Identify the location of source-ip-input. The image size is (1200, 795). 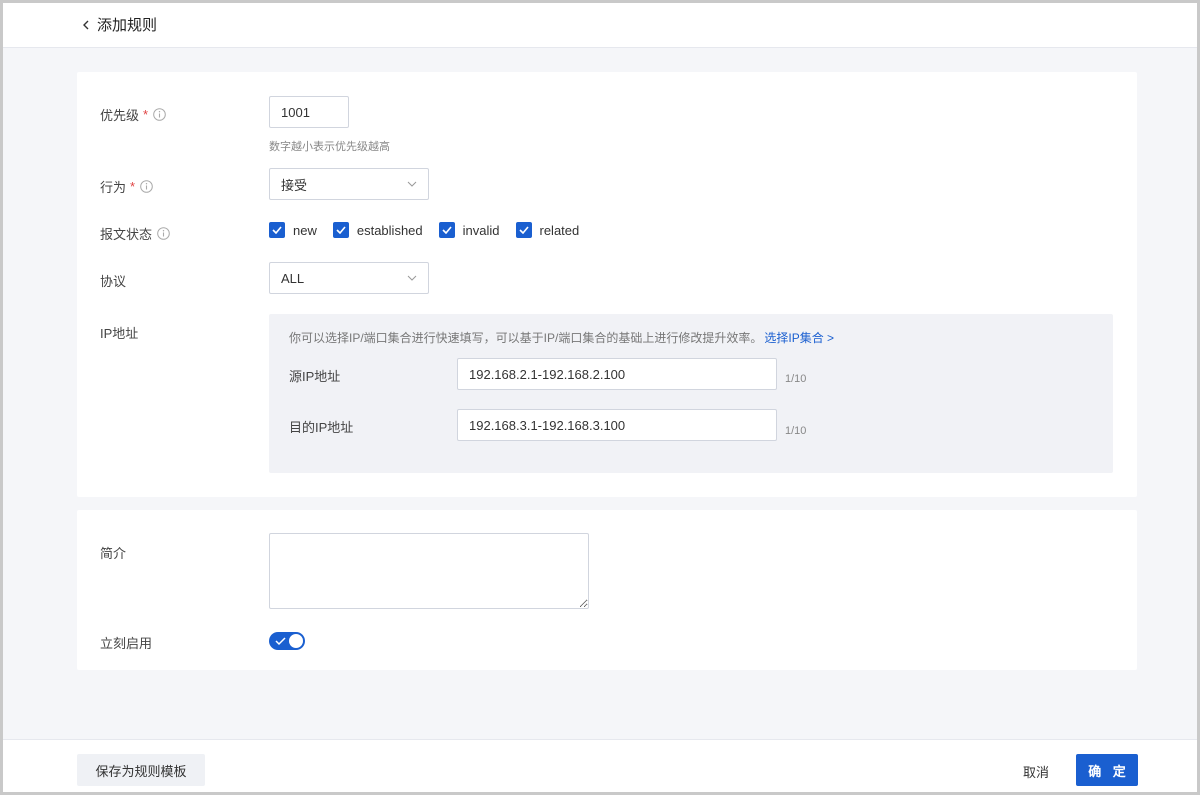
(617, 374).